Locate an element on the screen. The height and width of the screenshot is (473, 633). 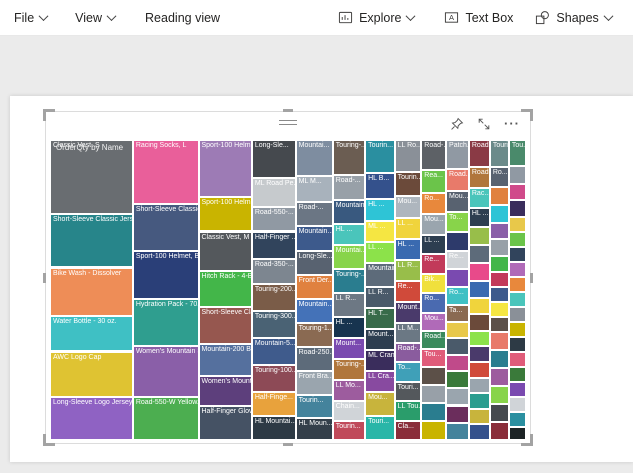
selection-handle-right is located at coordinates (531, 277).